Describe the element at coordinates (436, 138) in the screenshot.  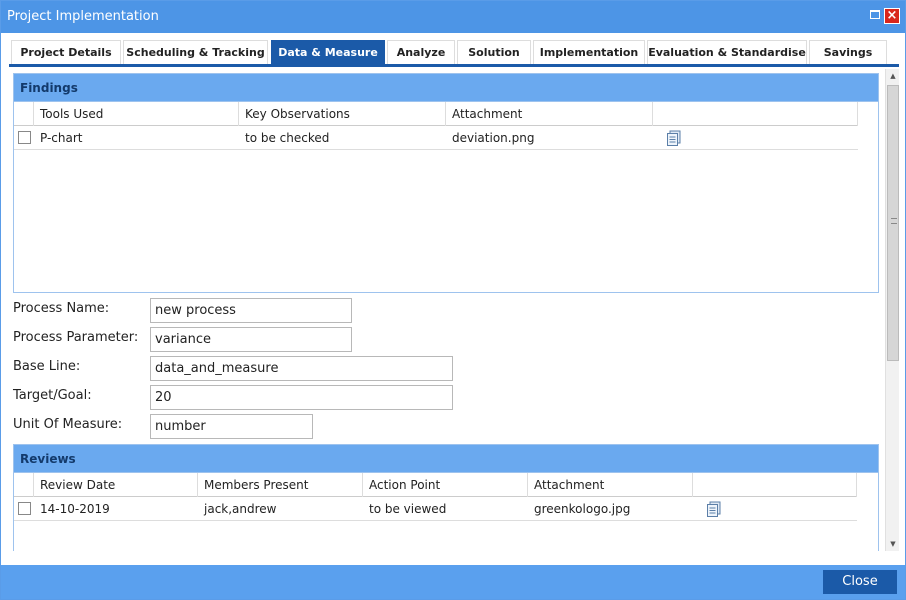
I see `table-row: P-chart to be checked deviation.png` at that location.